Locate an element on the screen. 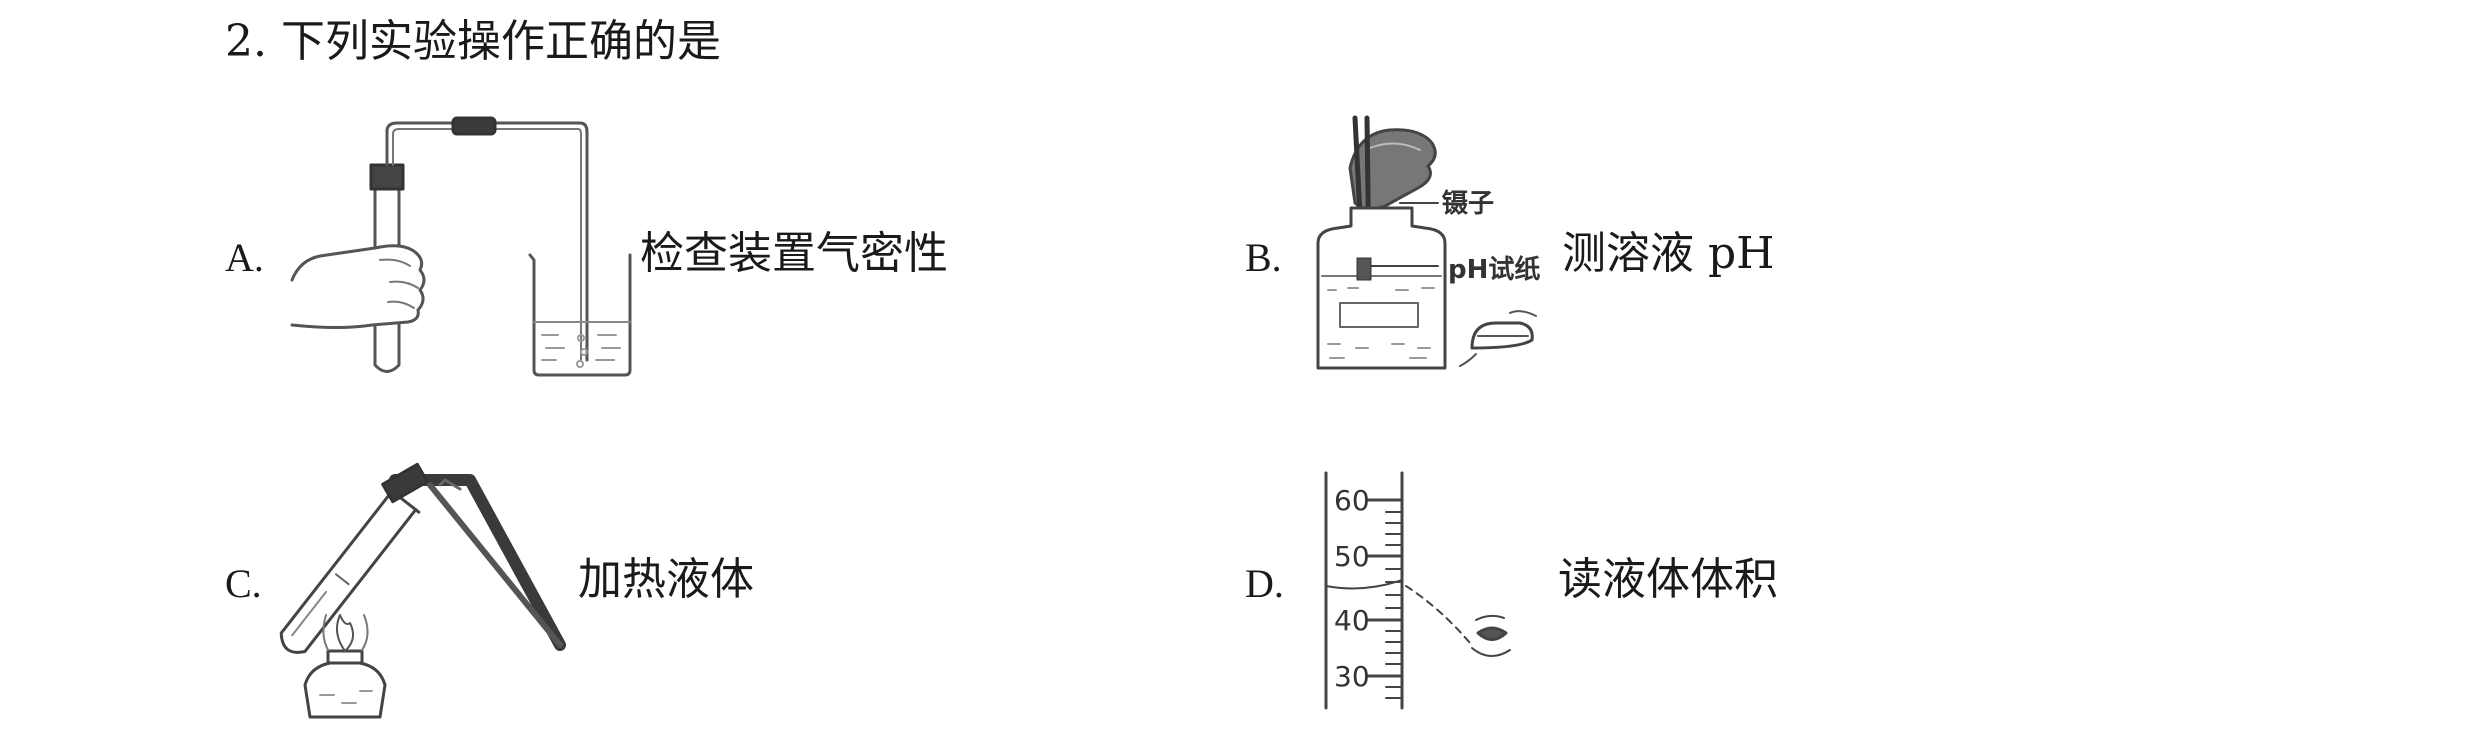 This screenshot has height=731, width=2480. delivery-tube is located at coordinates (487, 241).